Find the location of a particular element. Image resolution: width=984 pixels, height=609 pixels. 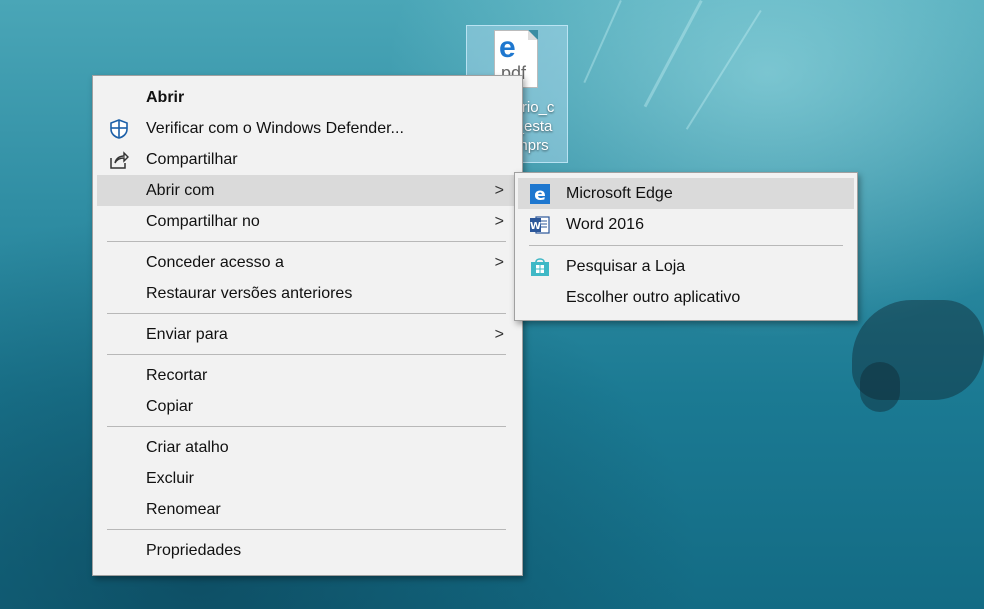

menu-item-criar-atalho: Criar atalho is located at coordinates (307, 447).